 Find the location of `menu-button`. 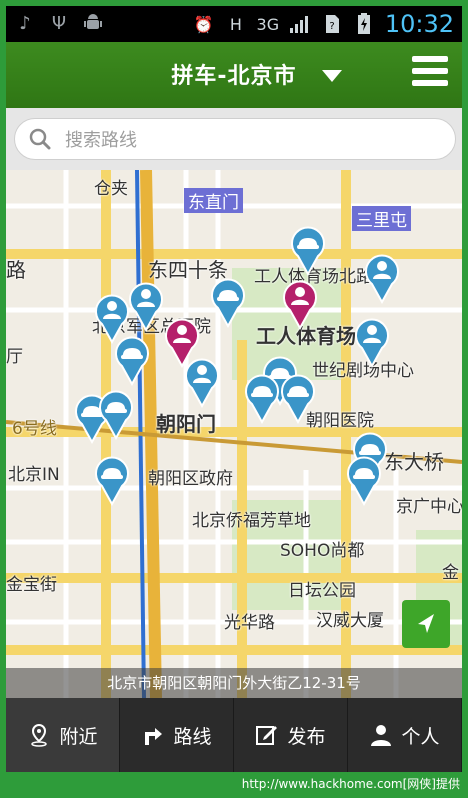

menu-button is located at coordinates (430, 74).